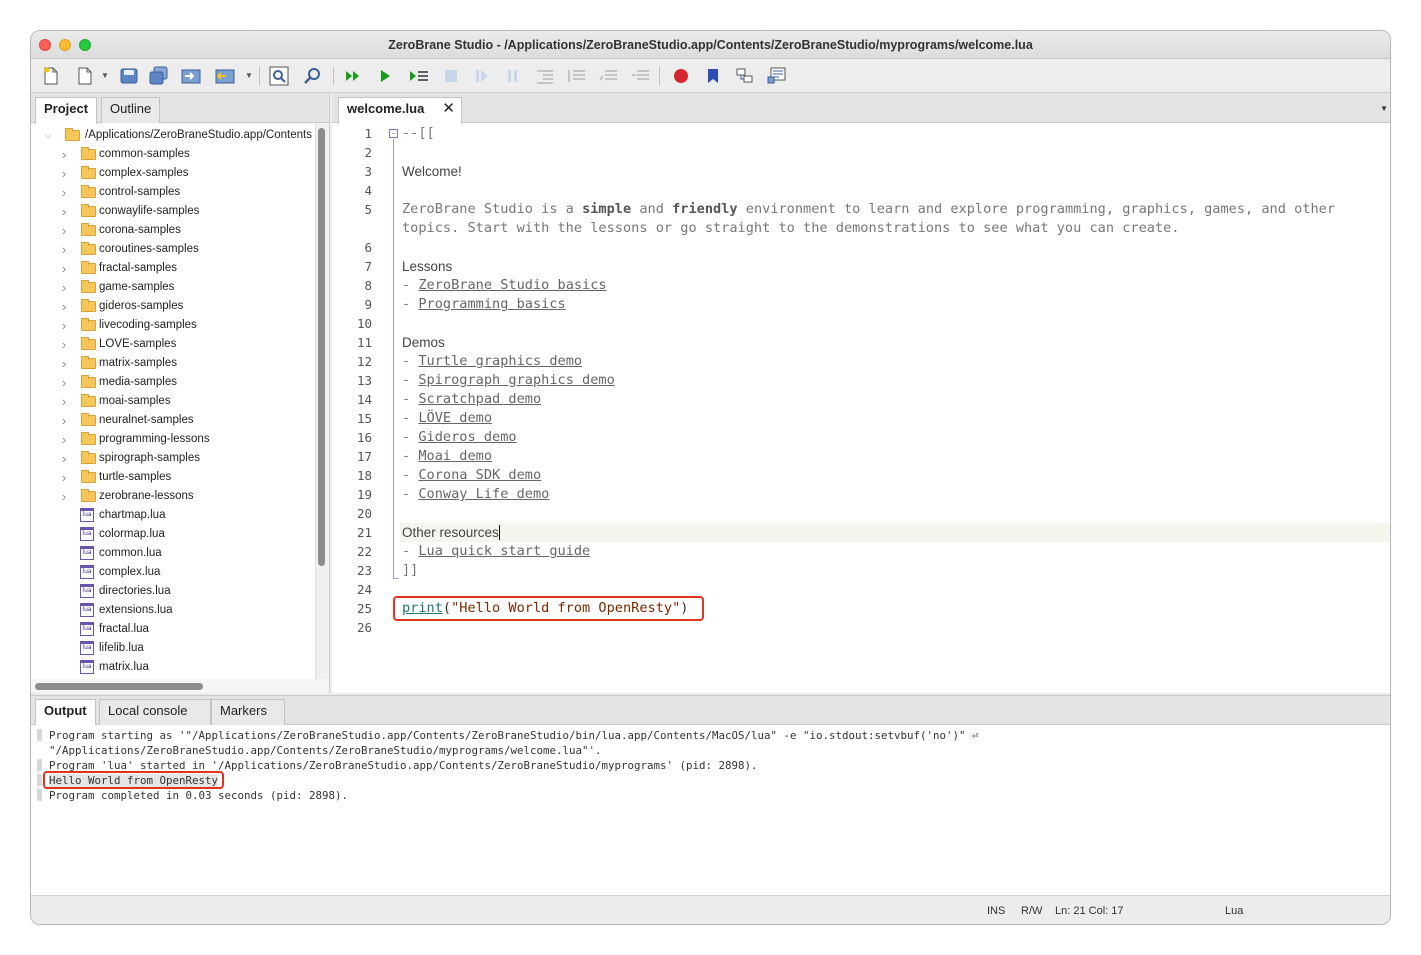  What do you see at coordinates (159, 76) in the screenshot?
I see `save-all-icon` at bounding box center [159, 76].